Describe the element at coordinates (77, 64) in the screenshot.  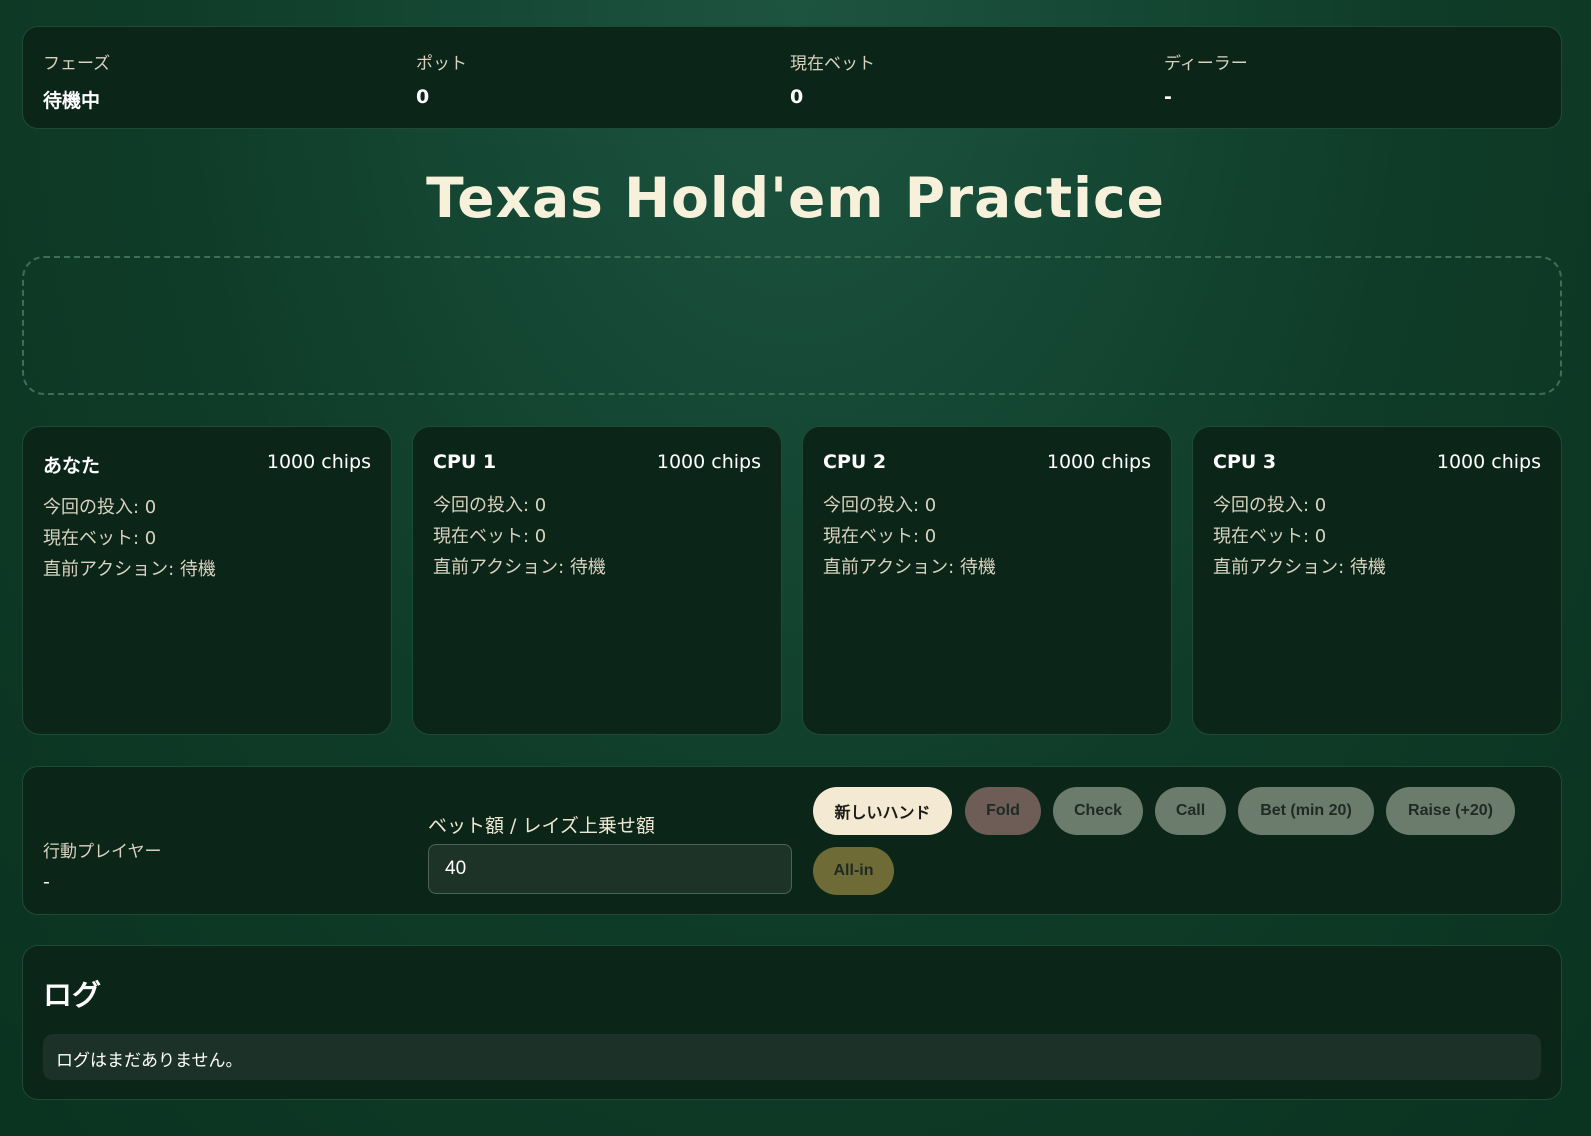
I see `phase-label: フェーズ` at that location.